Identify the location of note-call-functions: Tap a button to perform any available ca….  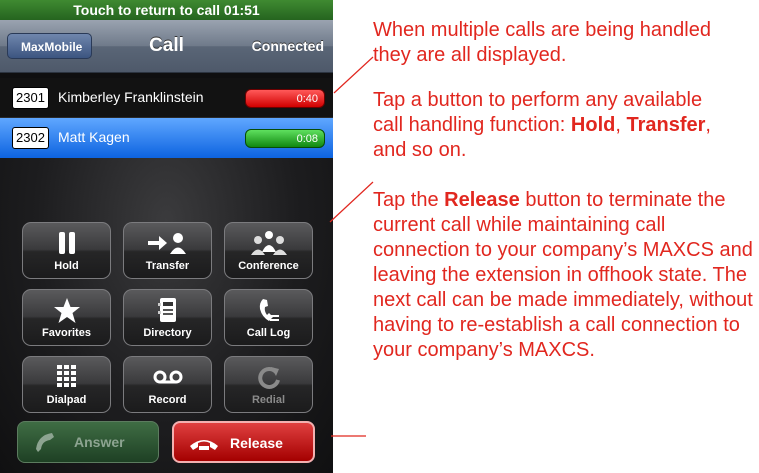
(548, 125).